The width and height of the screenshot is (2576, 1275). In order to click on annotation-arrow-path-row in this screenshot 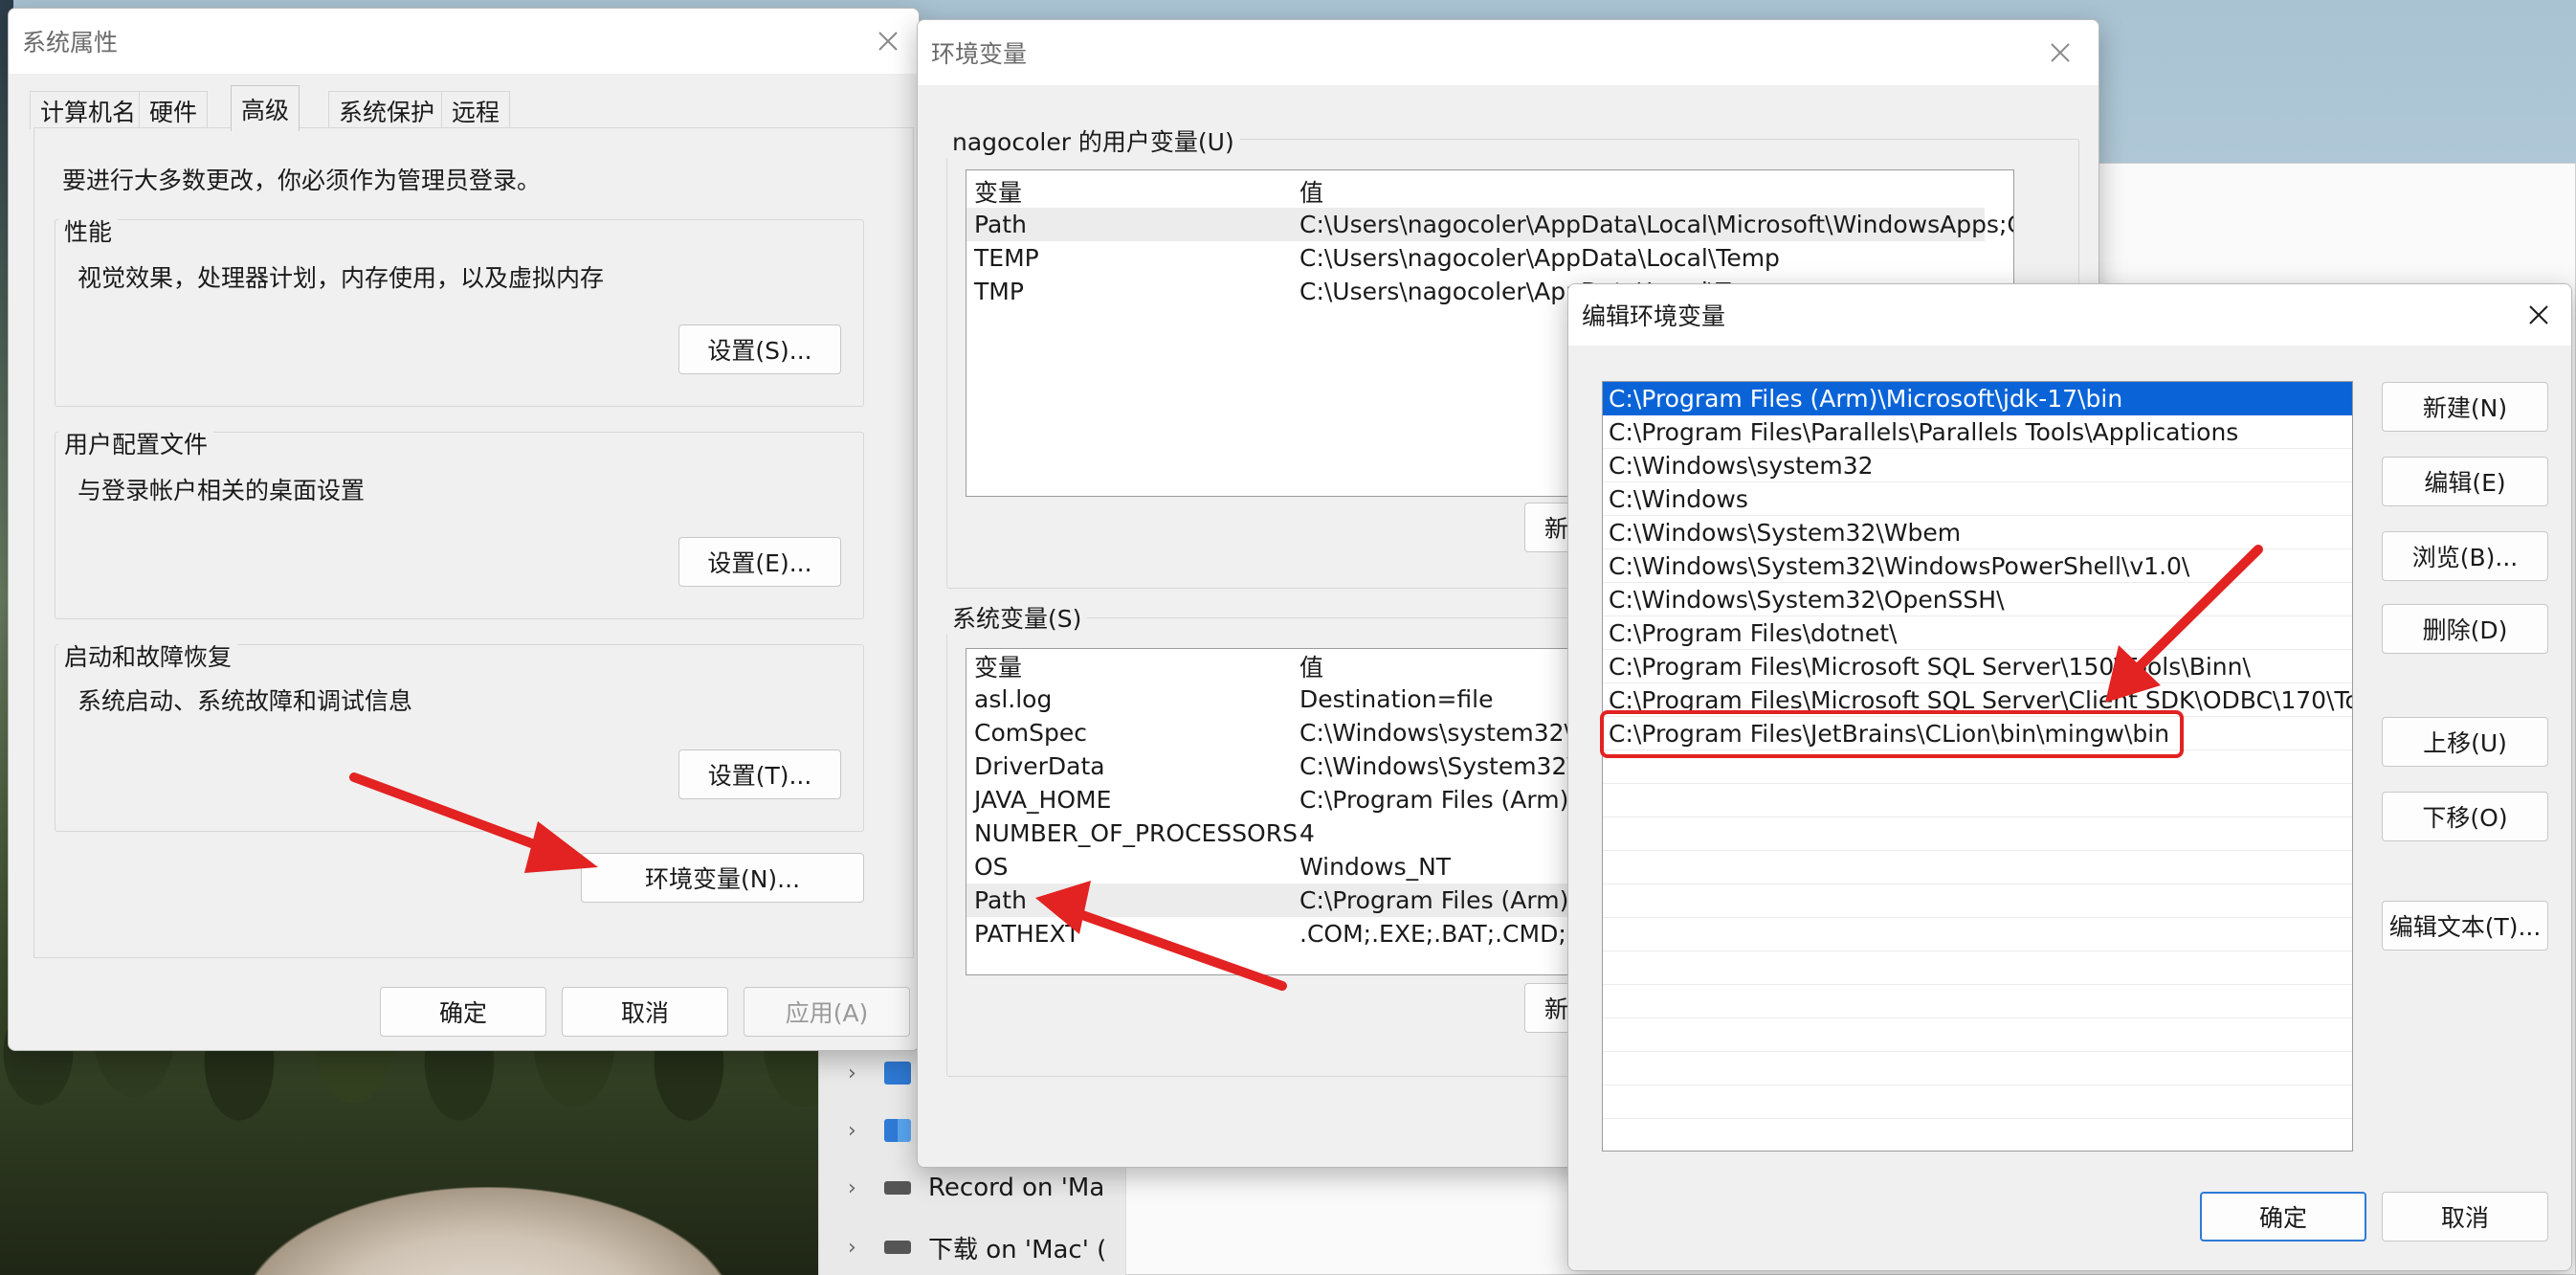, I will do `click(1161, 936)`.